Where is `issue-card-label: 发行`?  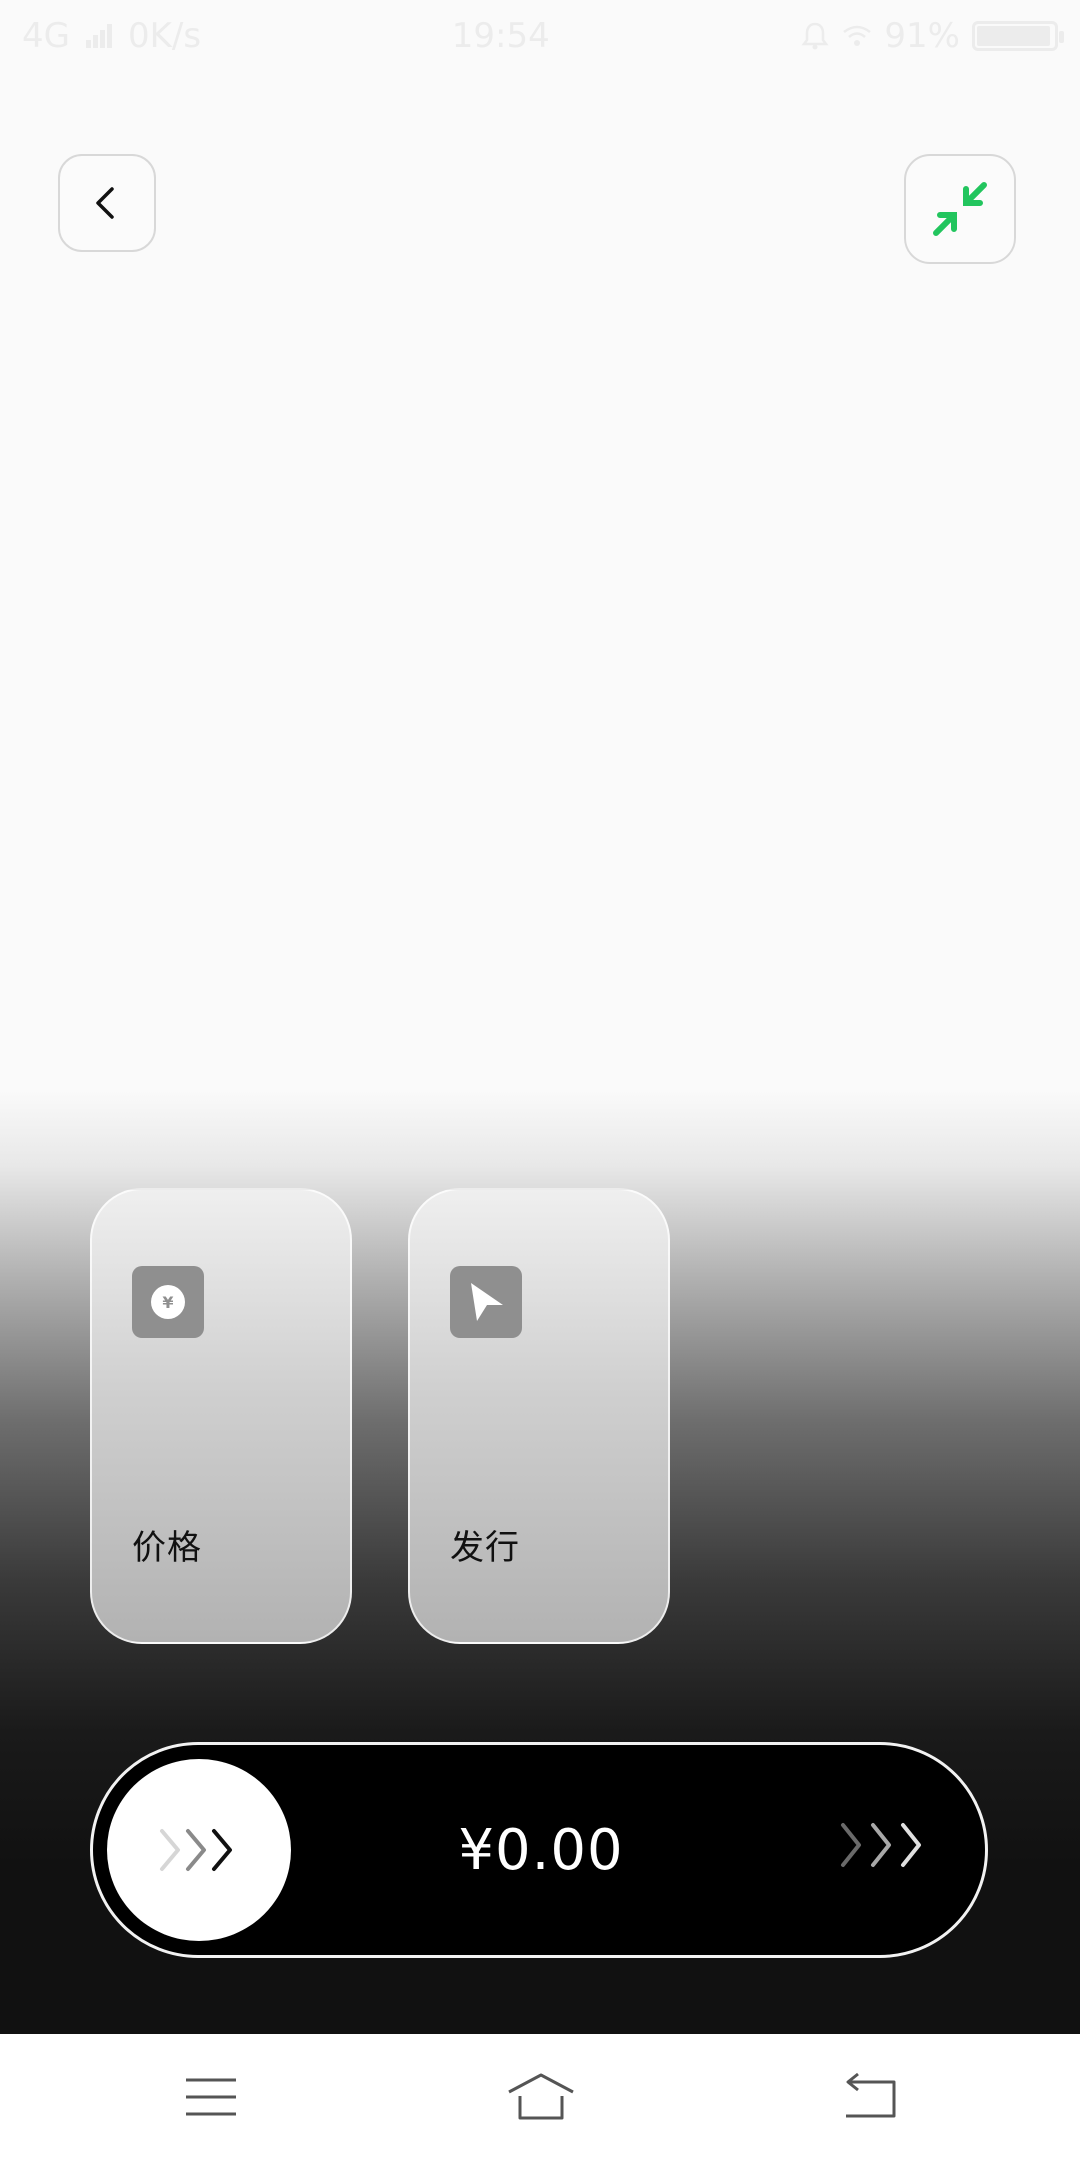
issue-card-label: 发行 is located at coordinates (485, 1548).